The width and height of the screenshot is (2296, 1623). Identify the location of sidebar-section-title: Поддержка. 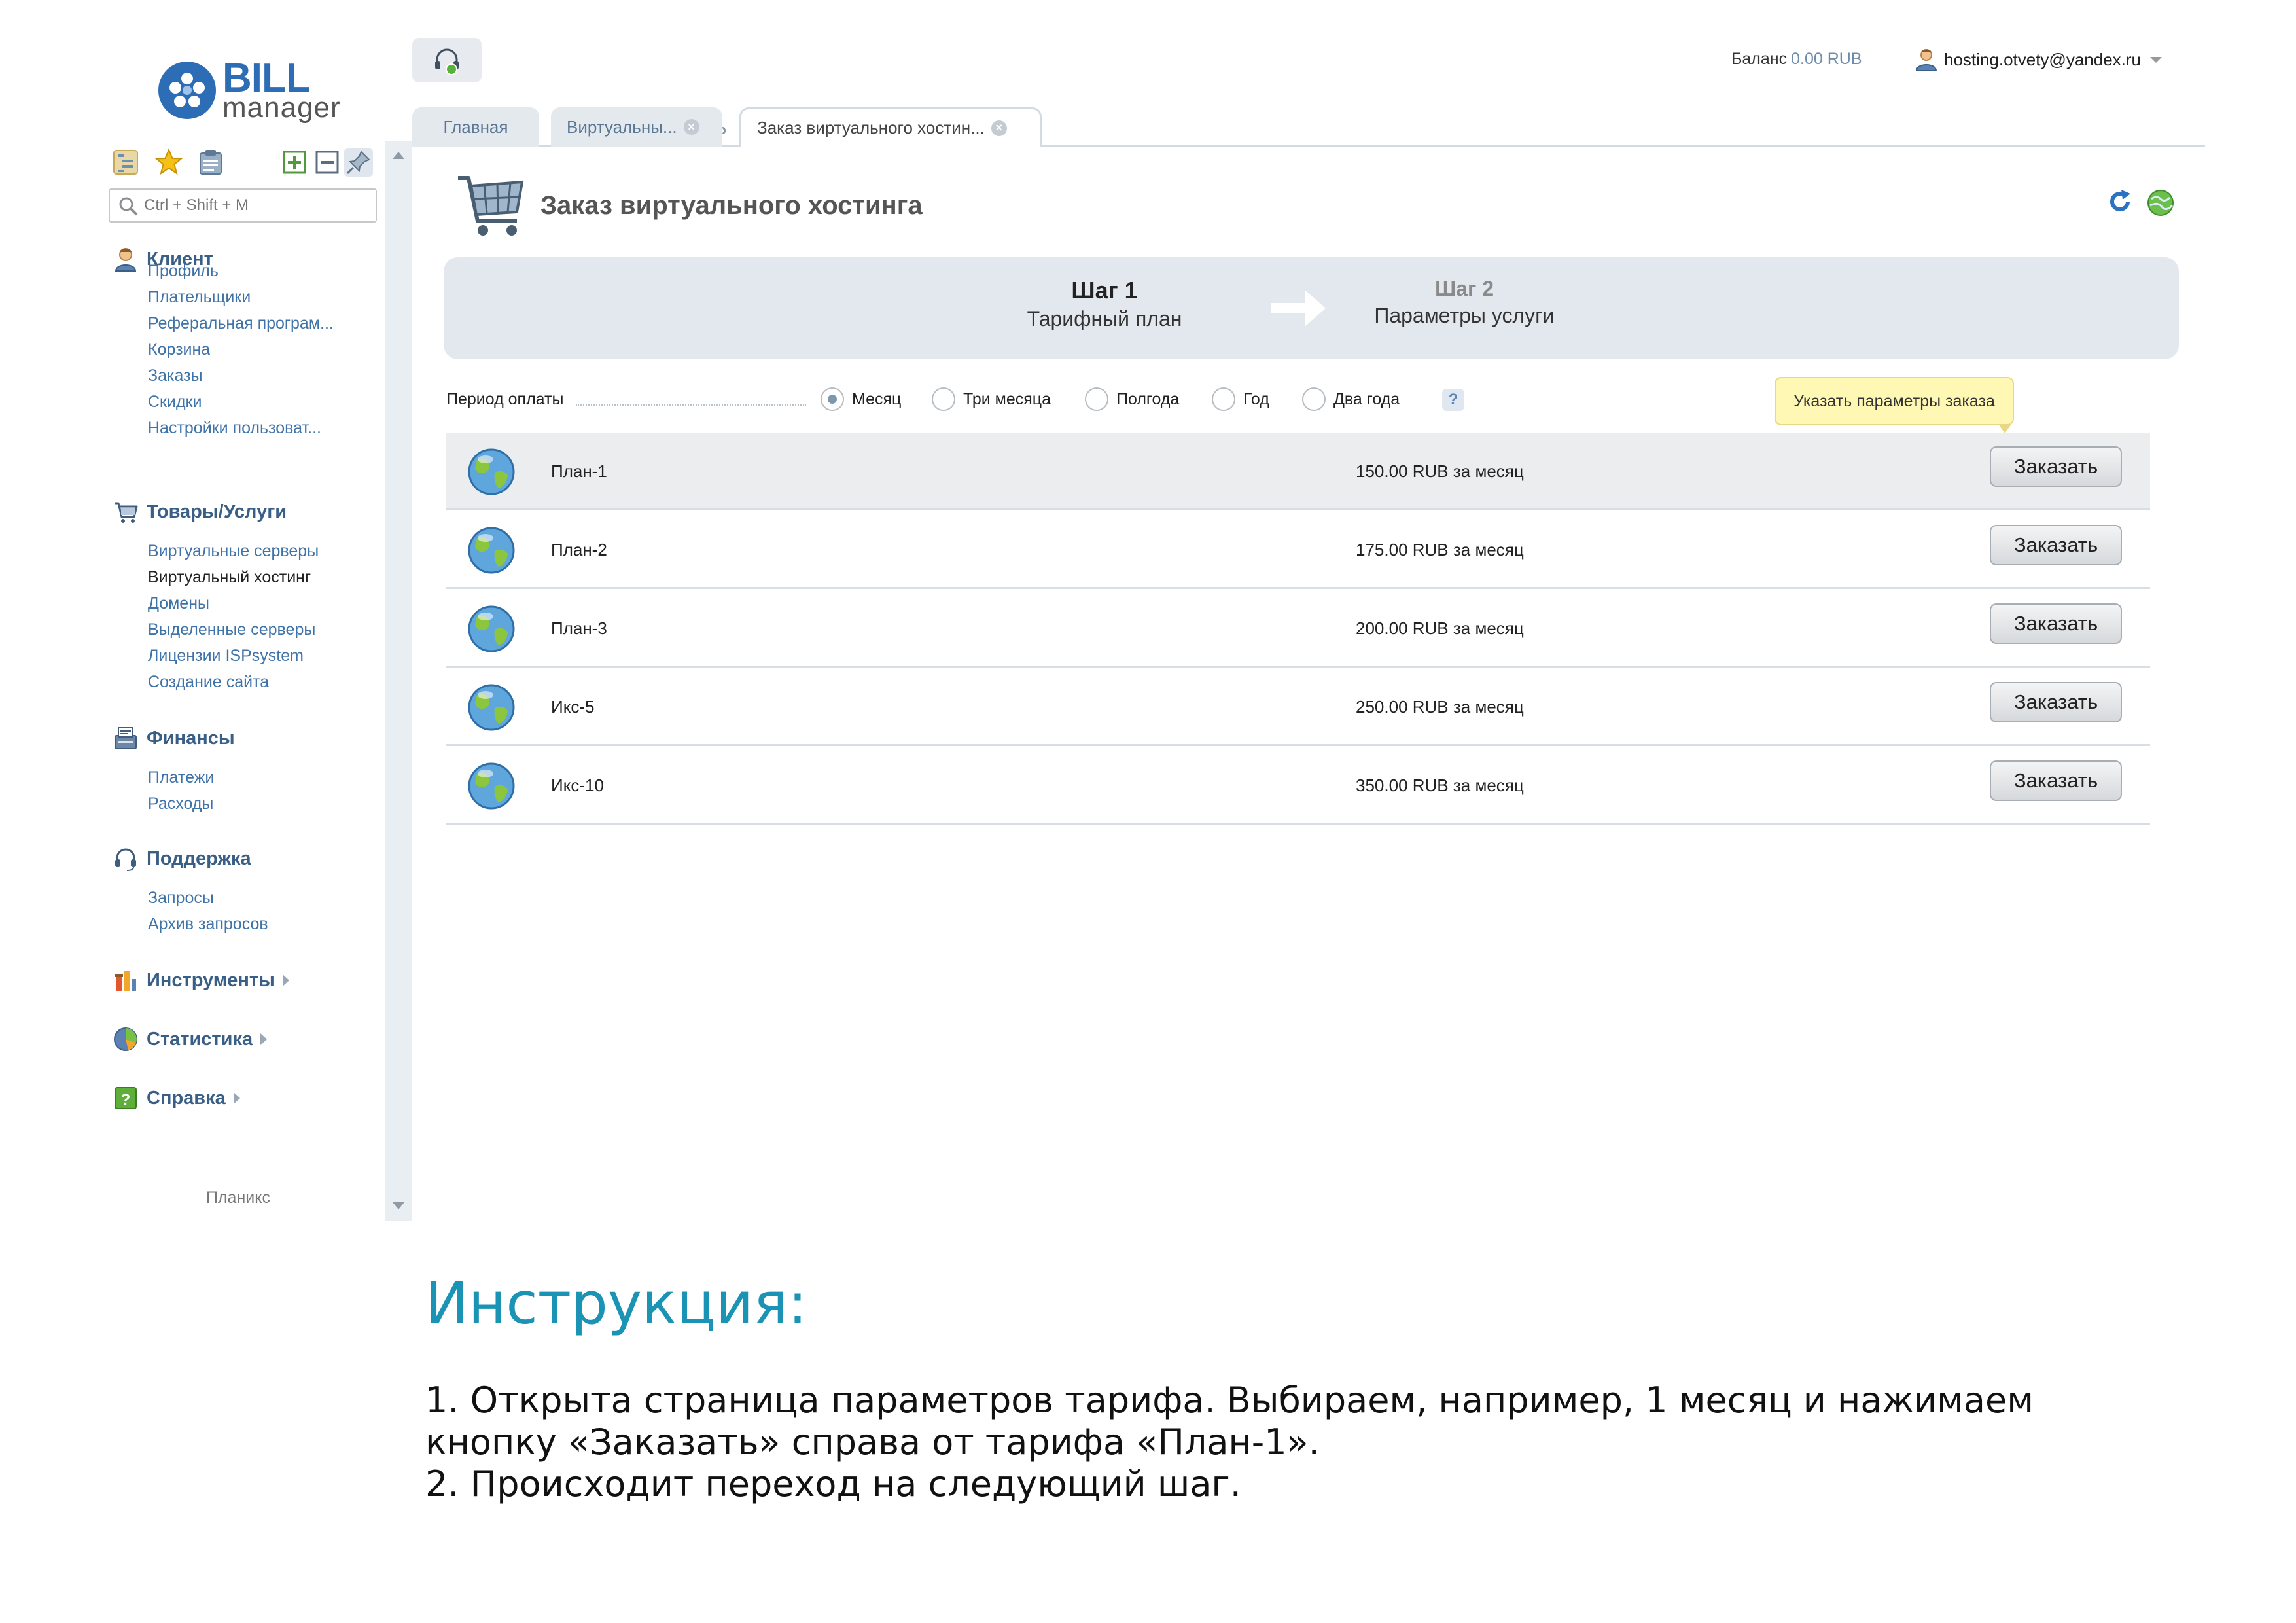
(199, 858).